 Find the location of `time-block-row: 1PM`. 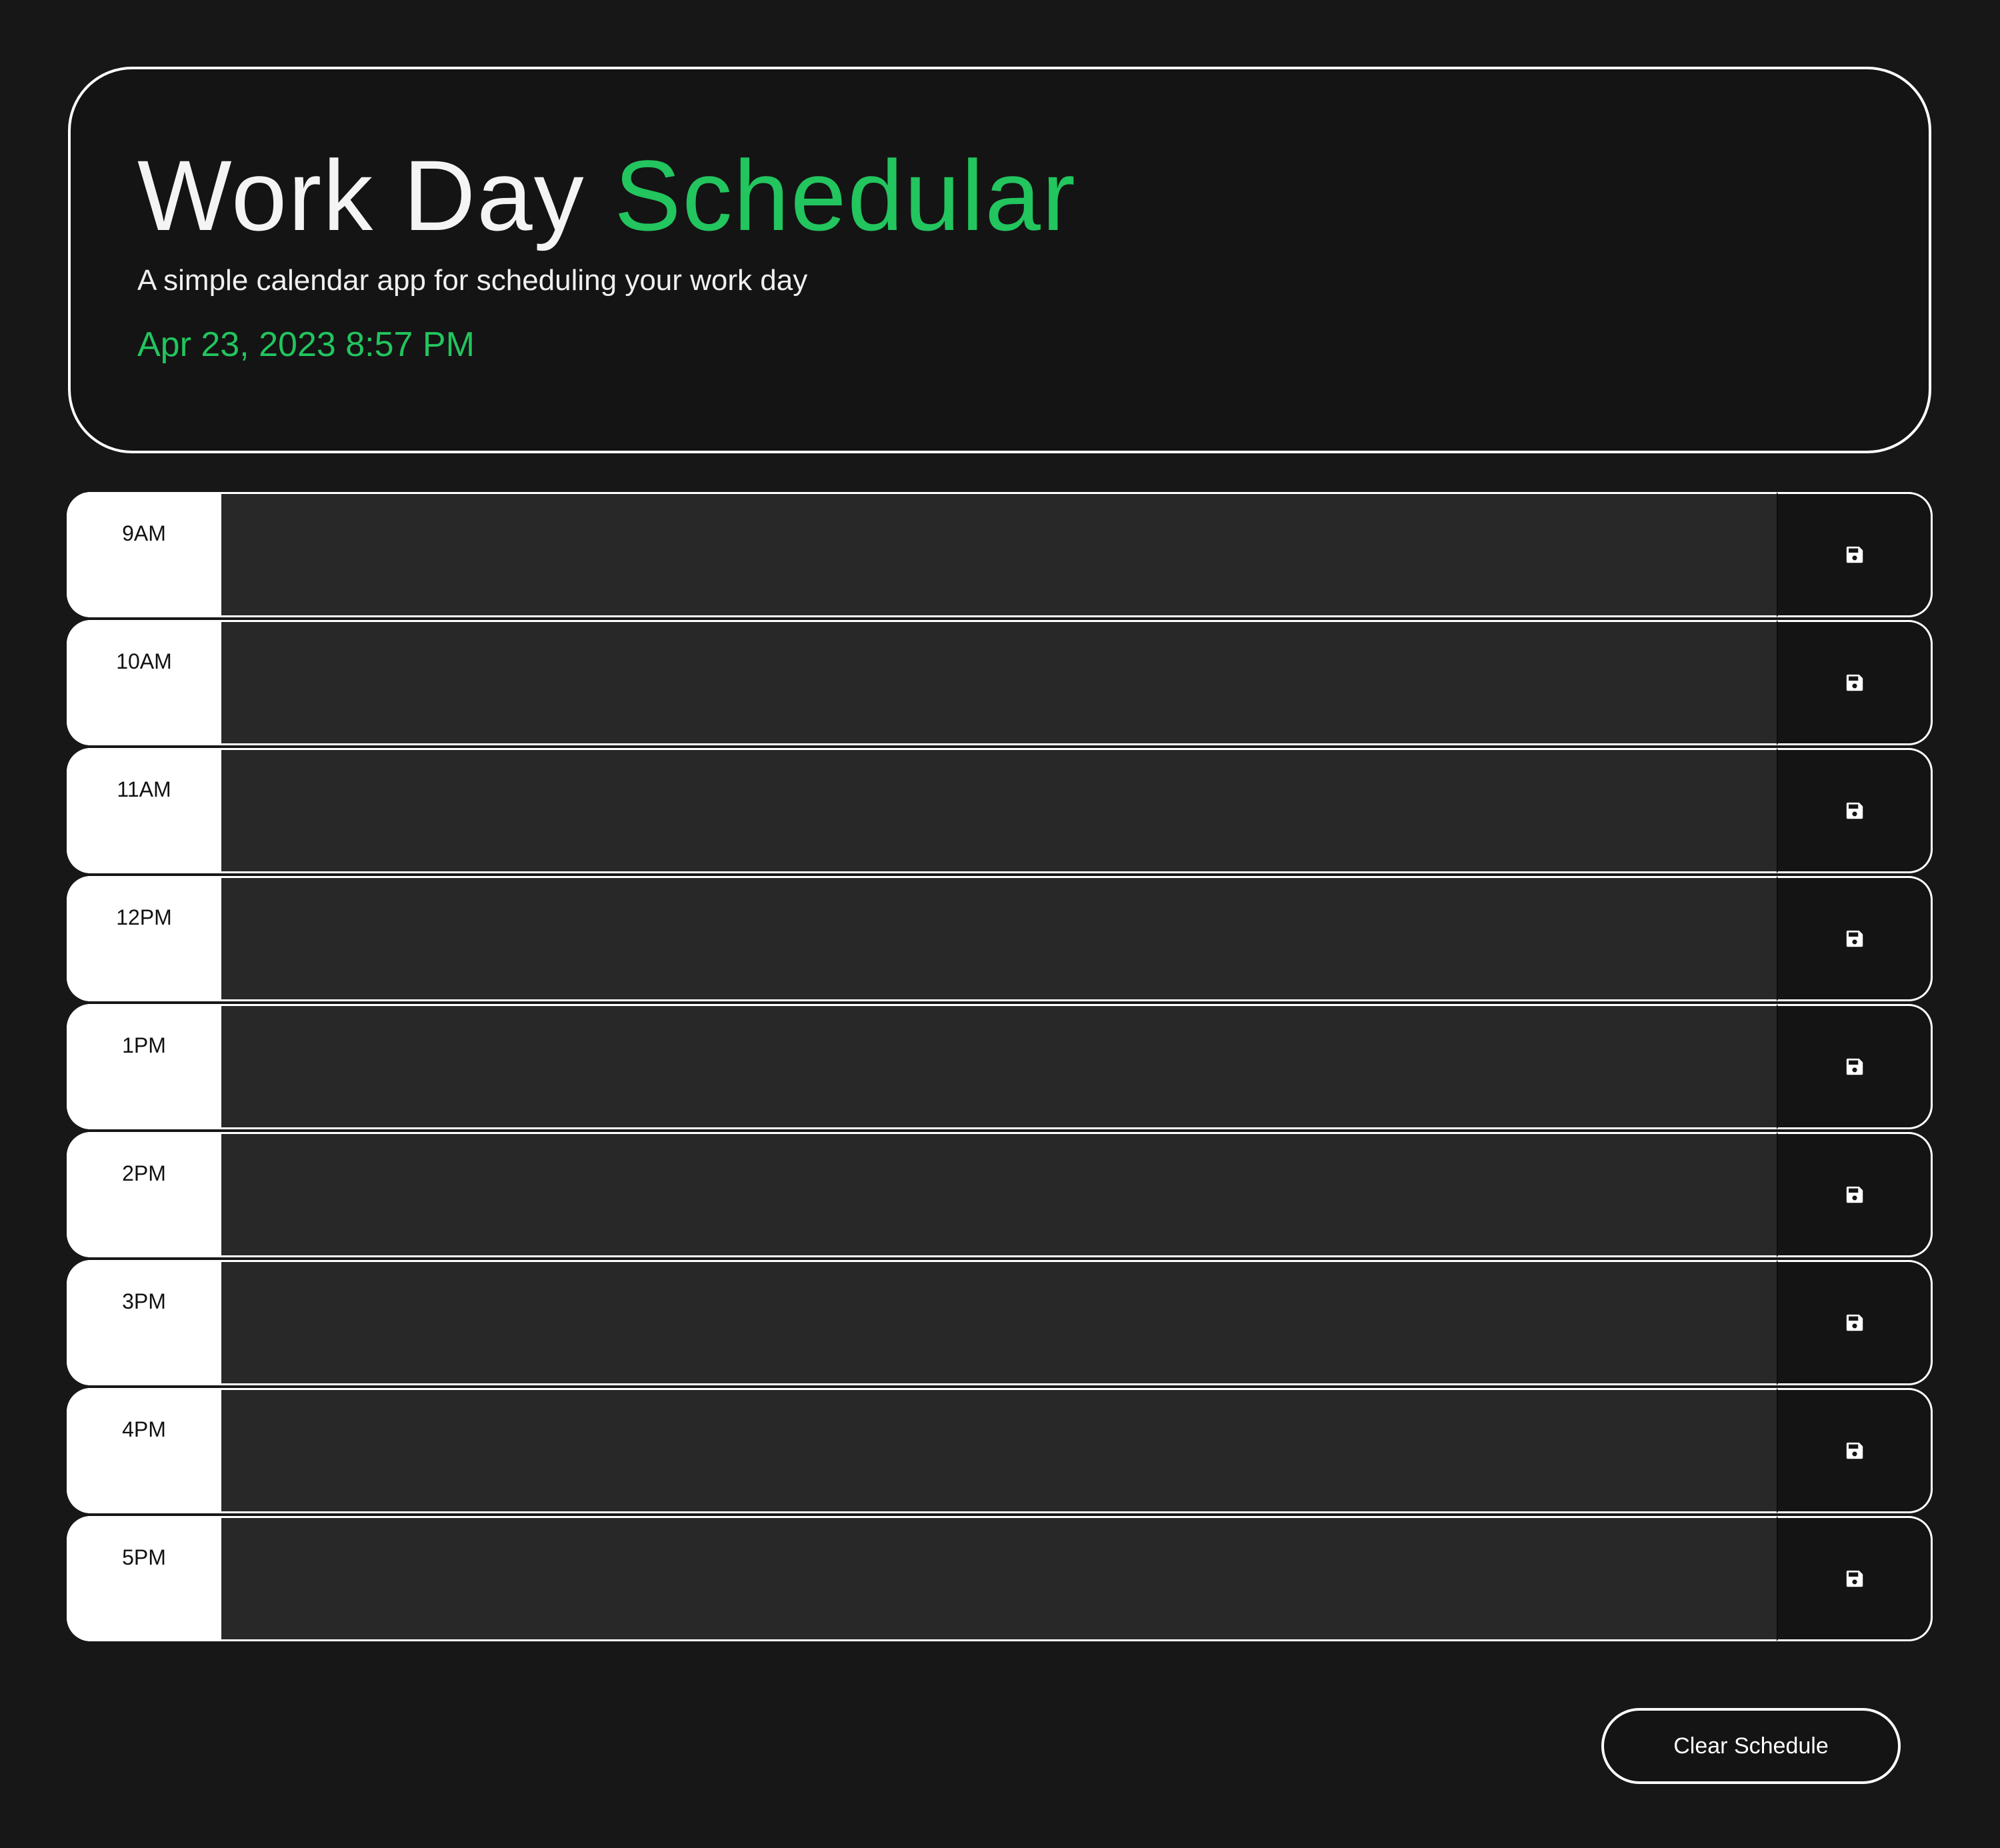

time-block-row: 1PM is located at coordinates (1000, 1066).